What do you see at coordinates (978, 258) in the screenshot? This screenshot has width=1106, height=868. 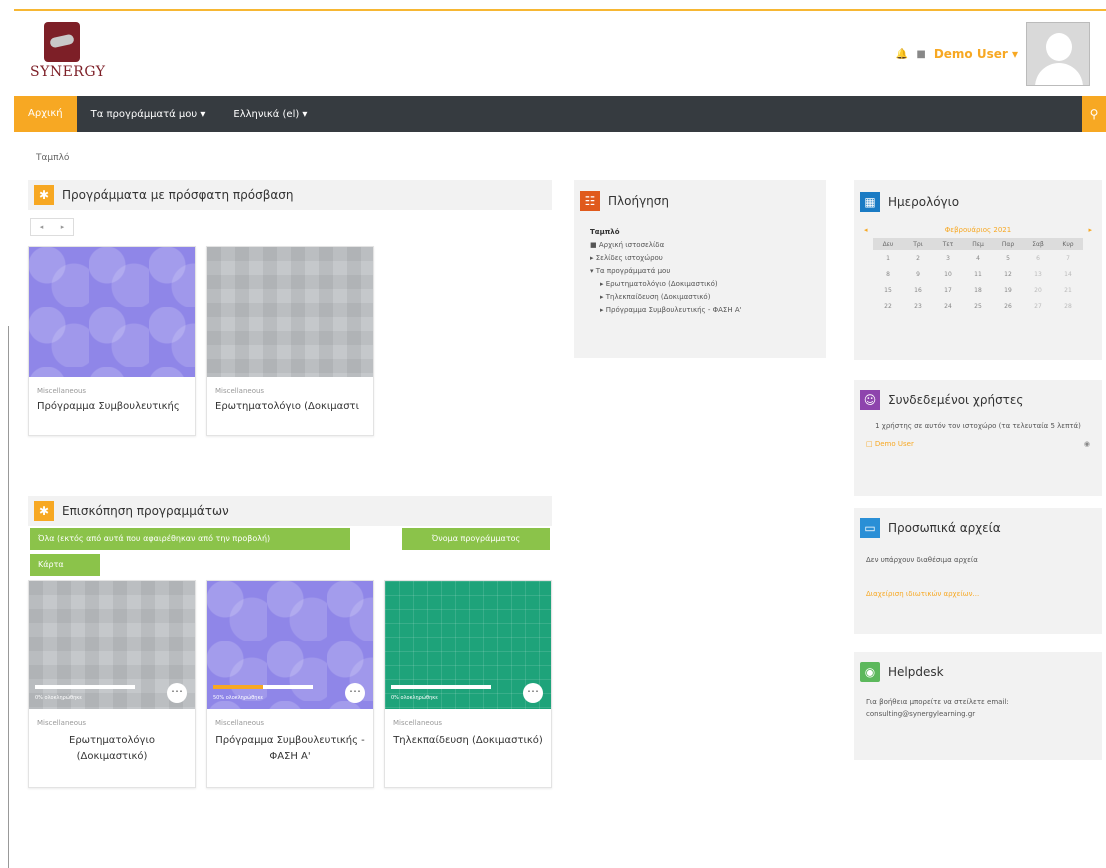 I see `calendar-day: 4` at bounding box center [978, 258].